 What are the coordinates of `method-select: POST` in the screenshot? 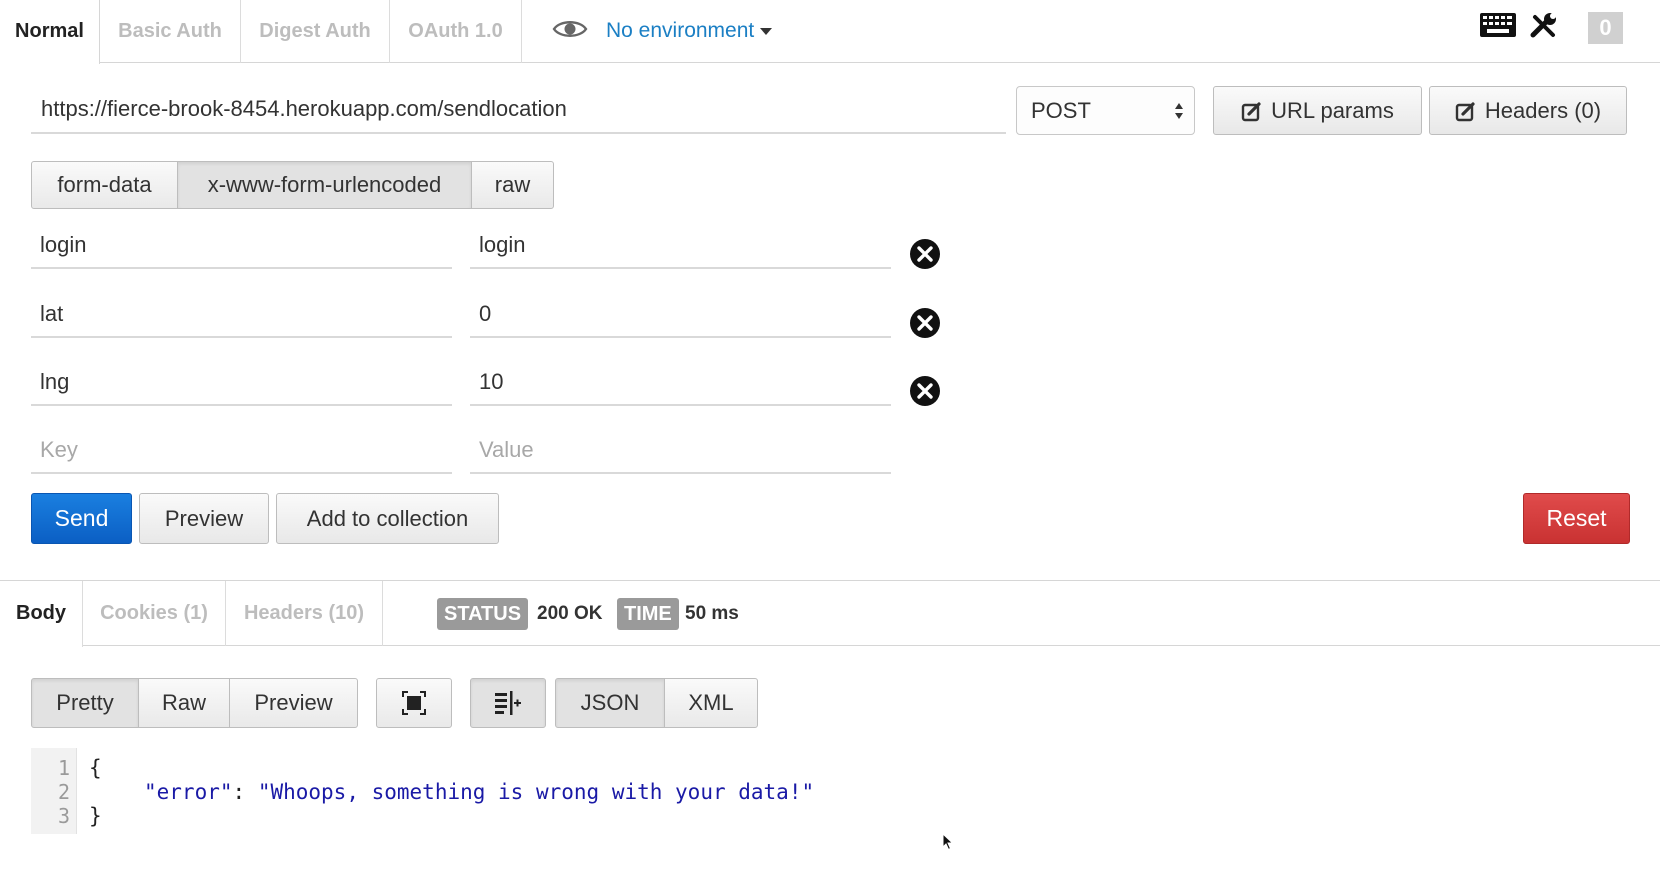 It's located at (1105, 110).